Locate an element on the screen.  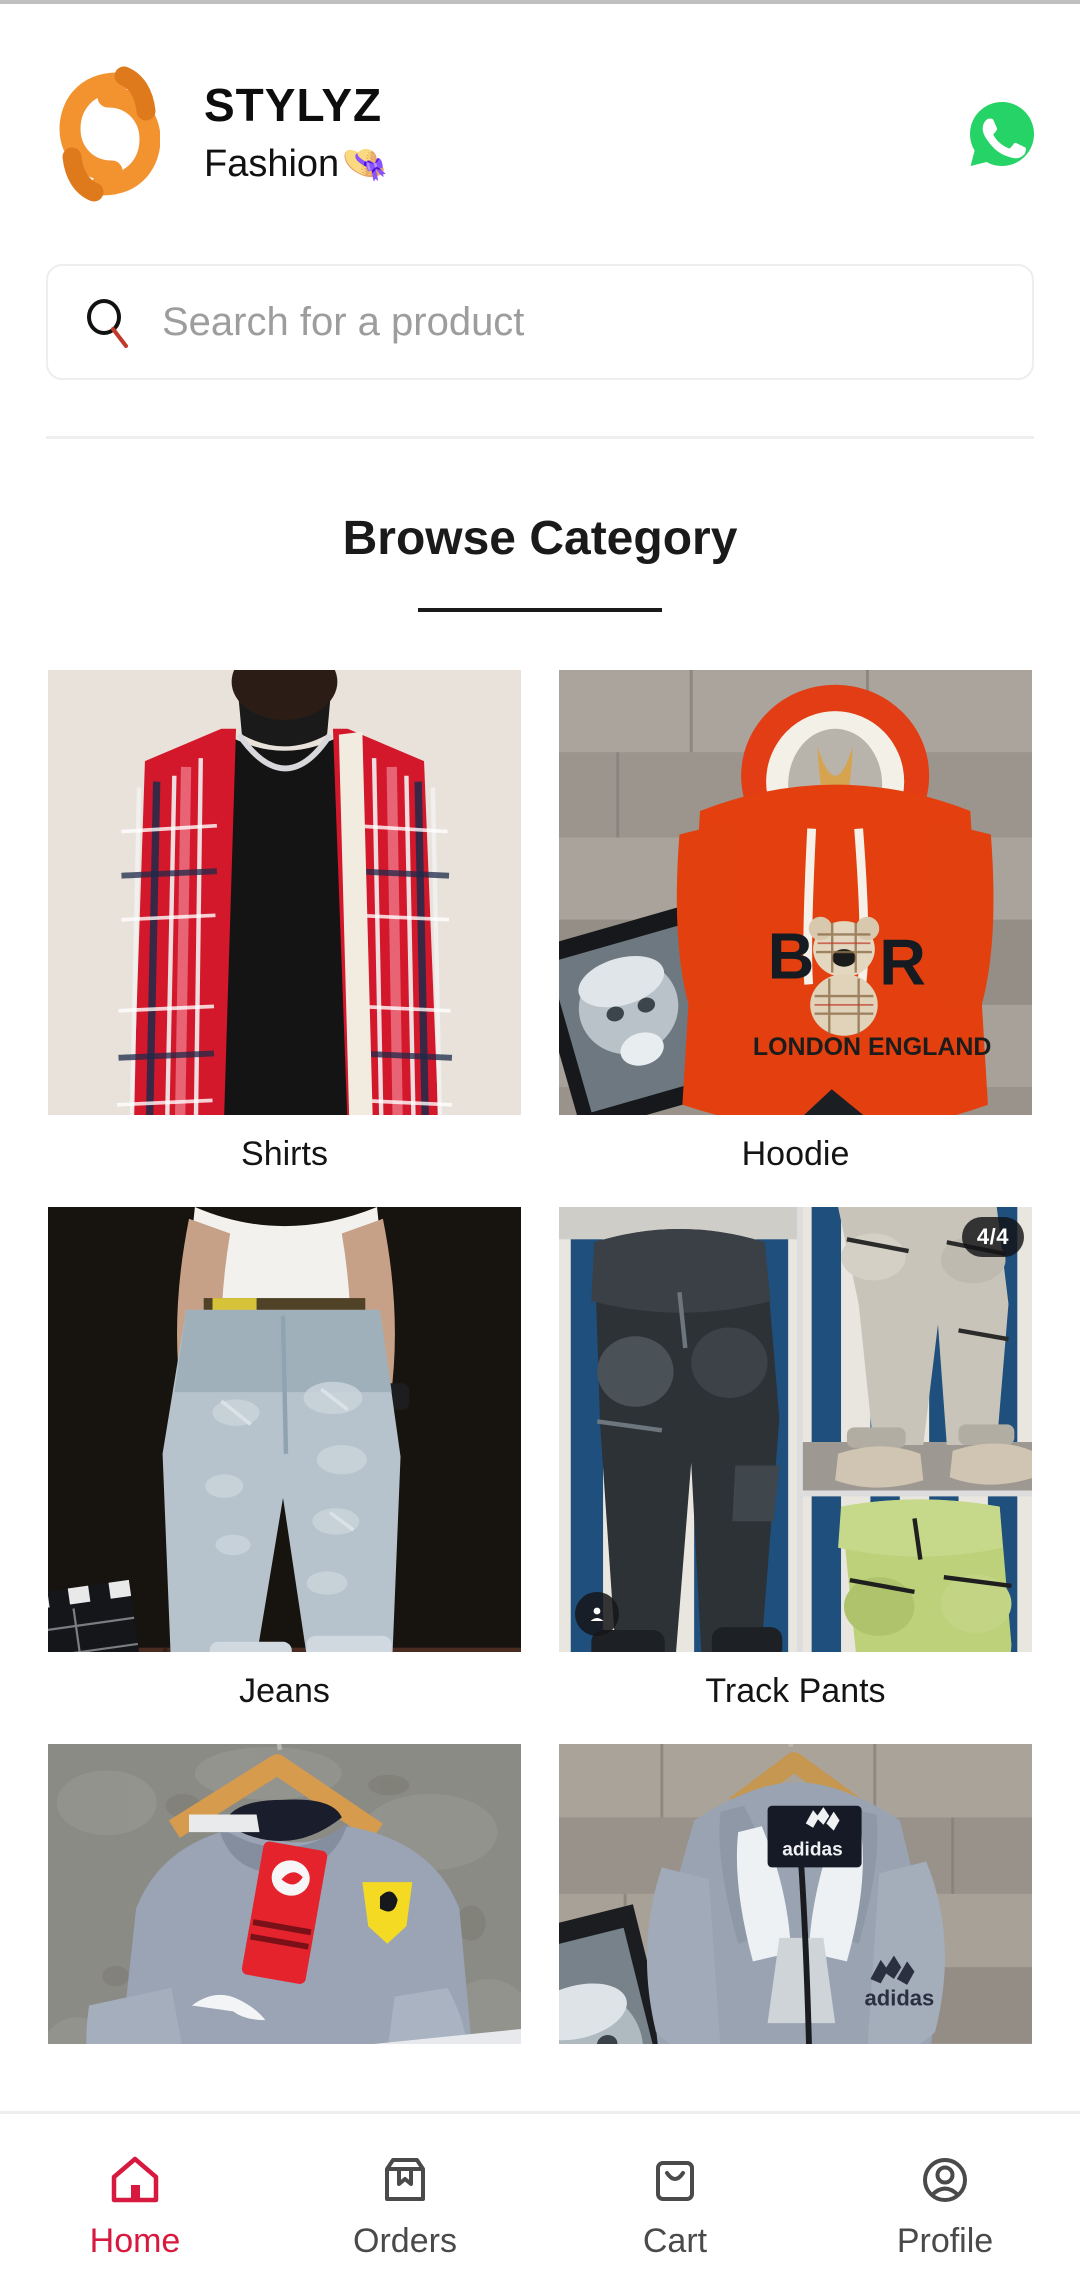
nav-item-home: Home is located at coordinates (135, 2205).